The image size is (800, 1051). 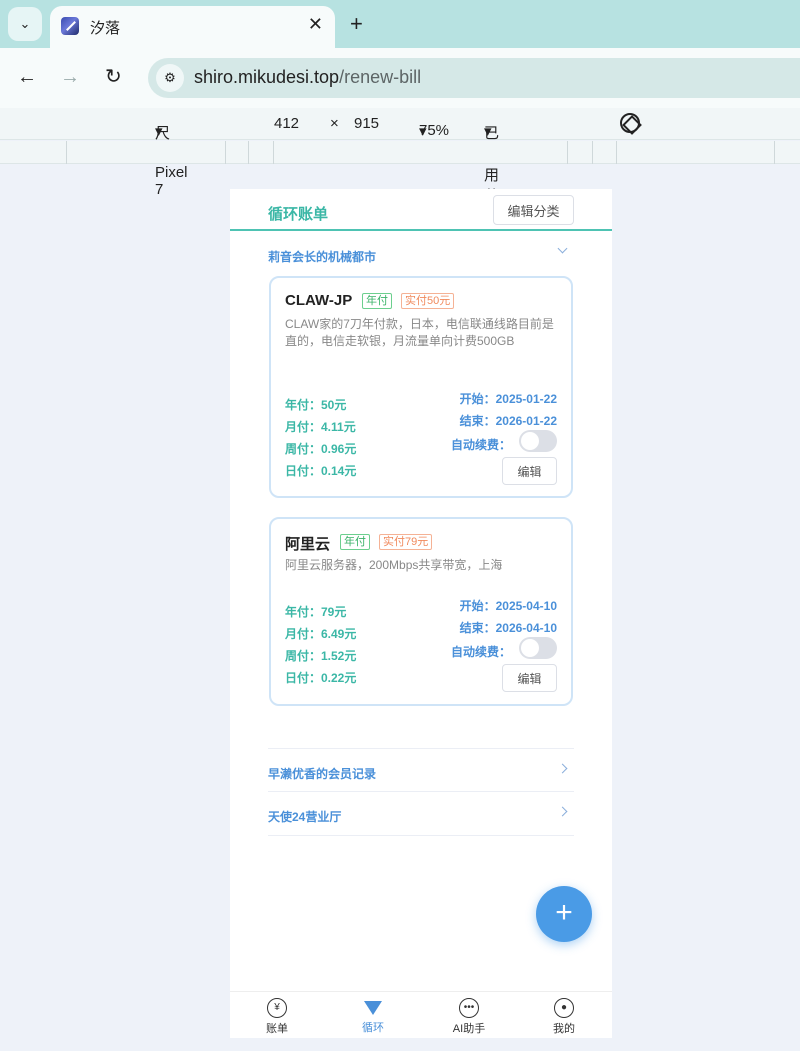 I want to click on group-name: 早濑优香的会员记录, so click(x=322, y=774).